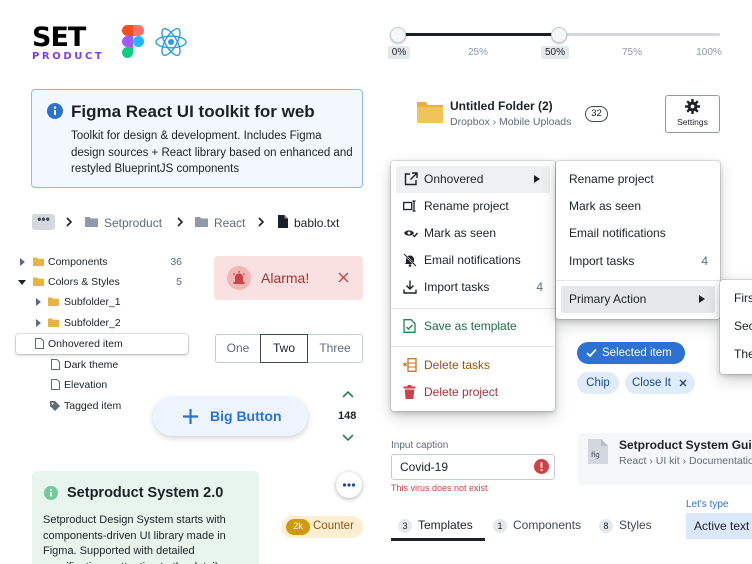  I want to click on third-menu: Firs Sec The, so click(736, 327).